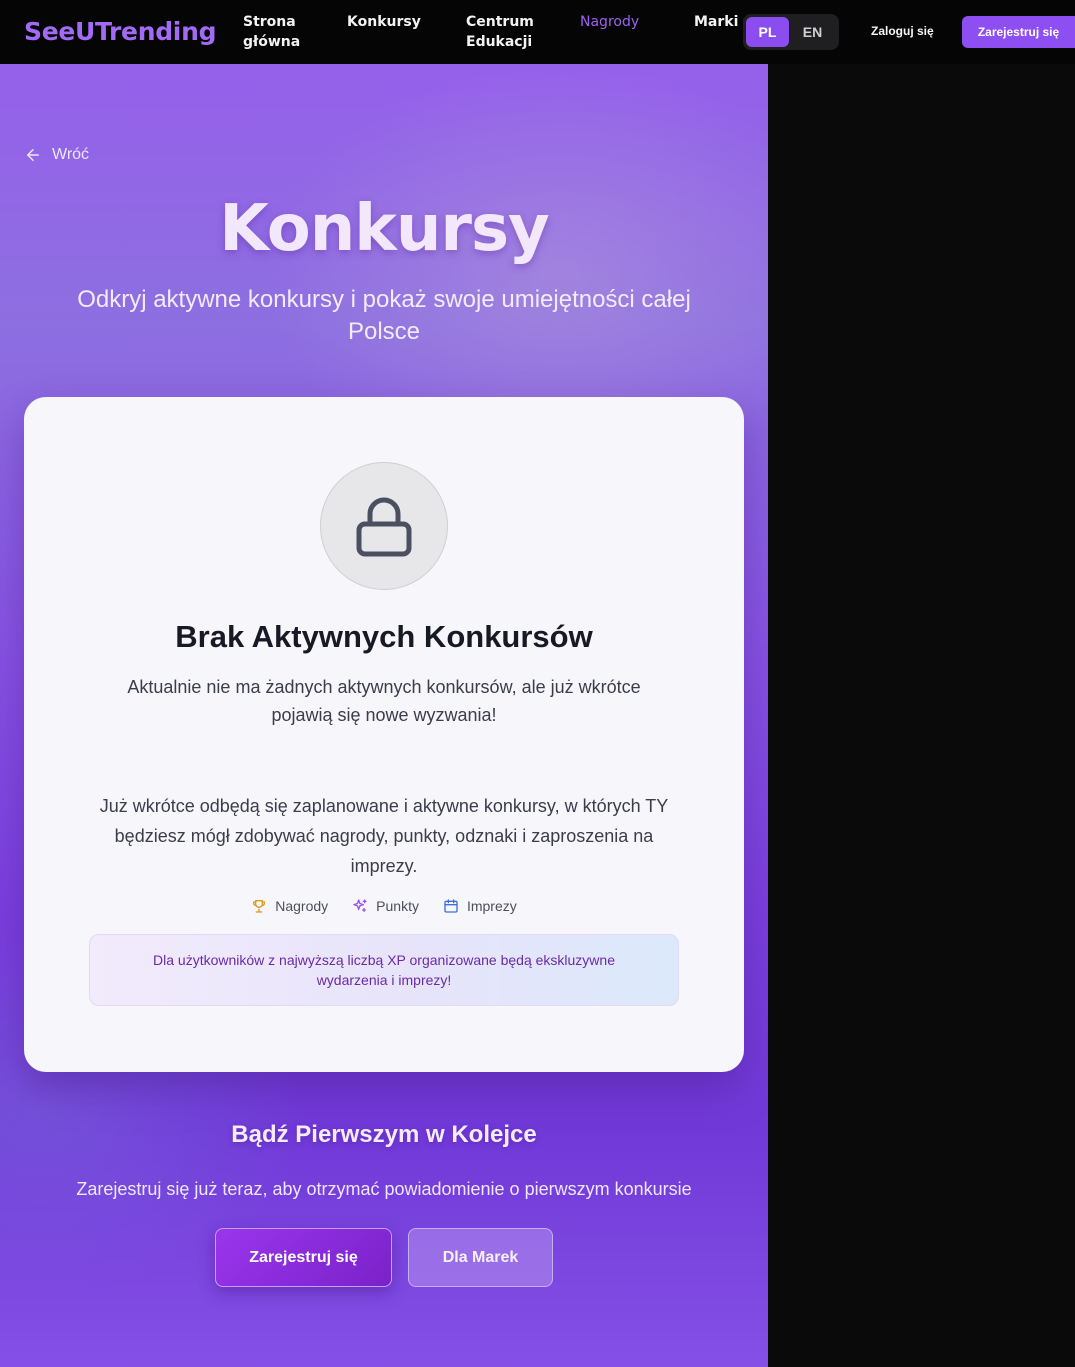 The image size is (1075, 1367). I want to click on sparkles-icon, so click(360, 905).